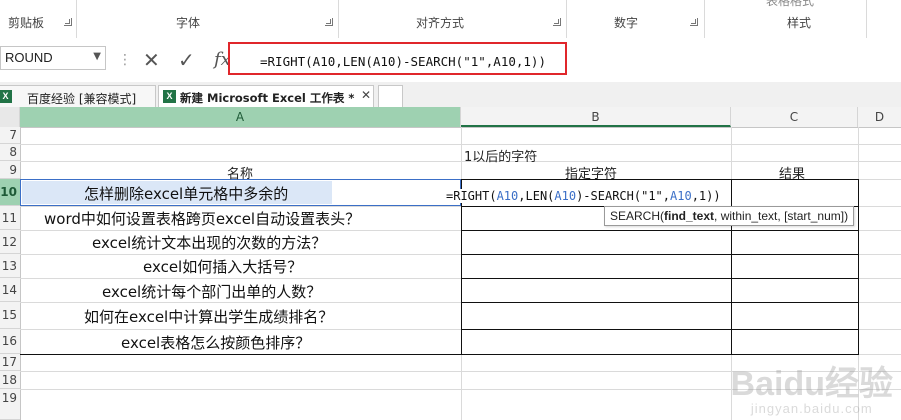  Describe the element at coordinates (10, 242) in the screenshot. I see `row-header-12: 12` at that location.